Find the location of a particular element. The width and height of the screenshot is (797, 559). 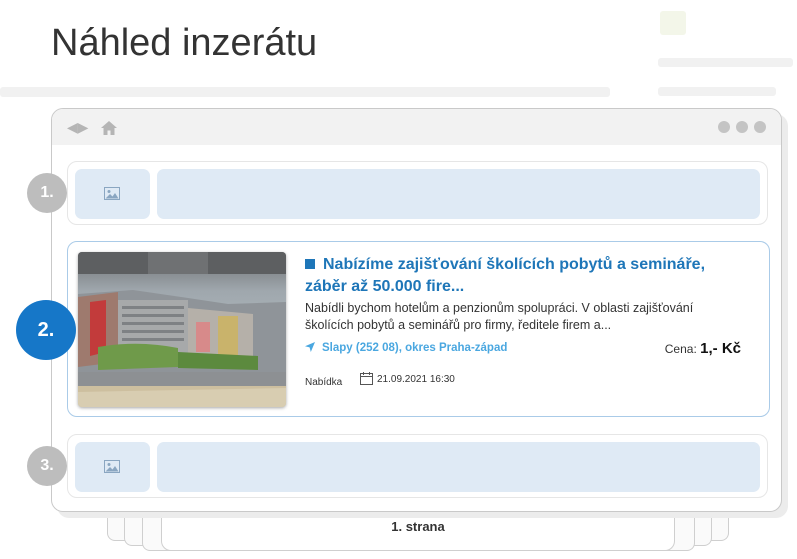

browser-toolbar: ◀ ▶ is located at coordinates (416, 127).